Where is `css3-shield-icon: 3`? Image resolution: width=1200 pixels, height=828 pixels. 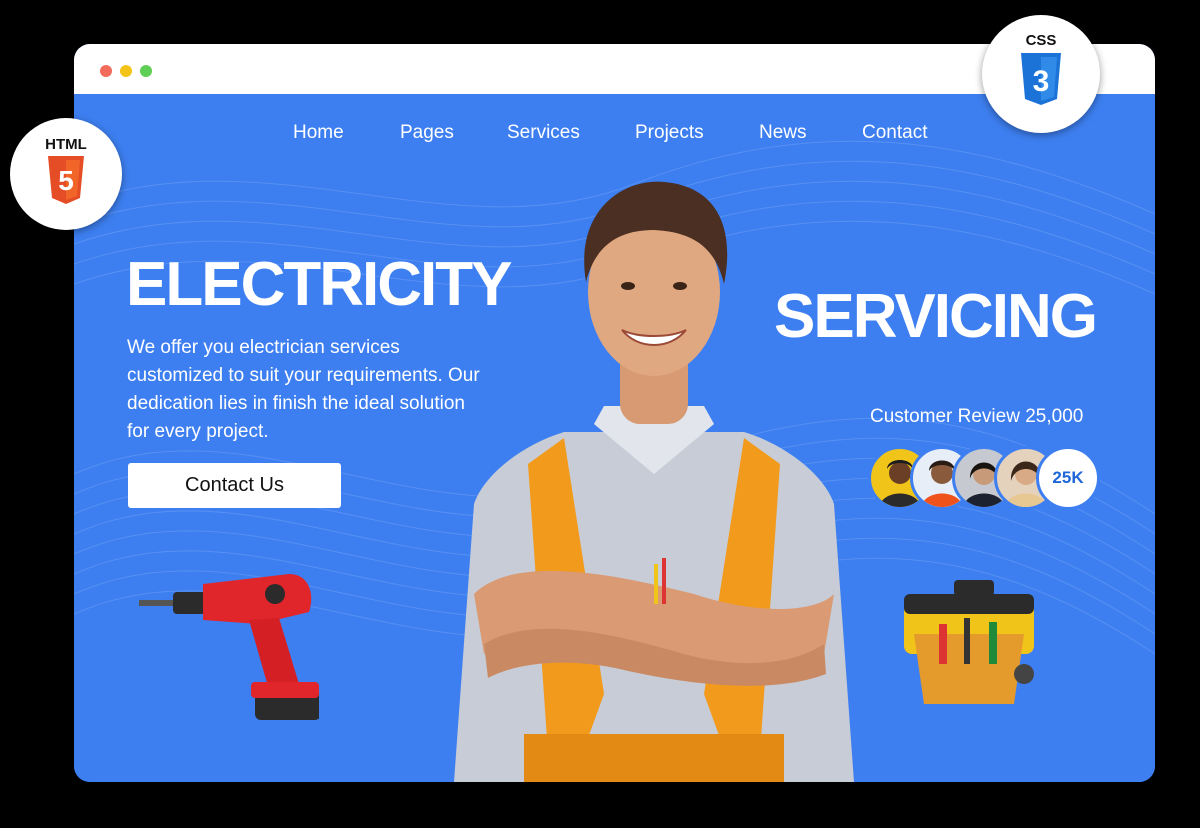 css3-shield-icon: 3 is located at coordinates (1041, 79).